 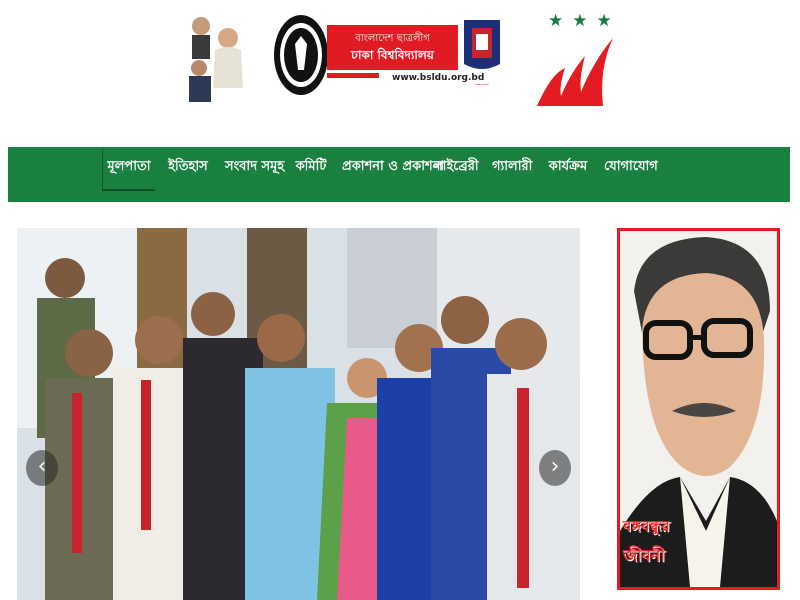 I want to click on slider-next-button: ›, so click(x=555, y=468).